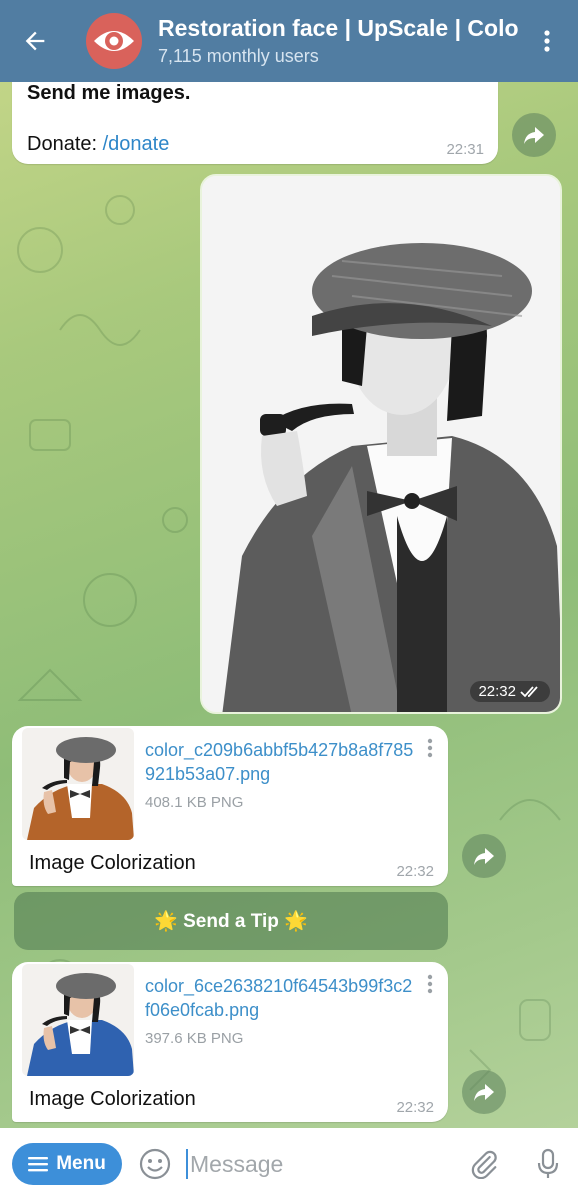 The height and width of the screenshot is (1200, 578). Describe the element at coordinates (465, 149) in the screenshot. I see `message-time: 22:31` at that location.